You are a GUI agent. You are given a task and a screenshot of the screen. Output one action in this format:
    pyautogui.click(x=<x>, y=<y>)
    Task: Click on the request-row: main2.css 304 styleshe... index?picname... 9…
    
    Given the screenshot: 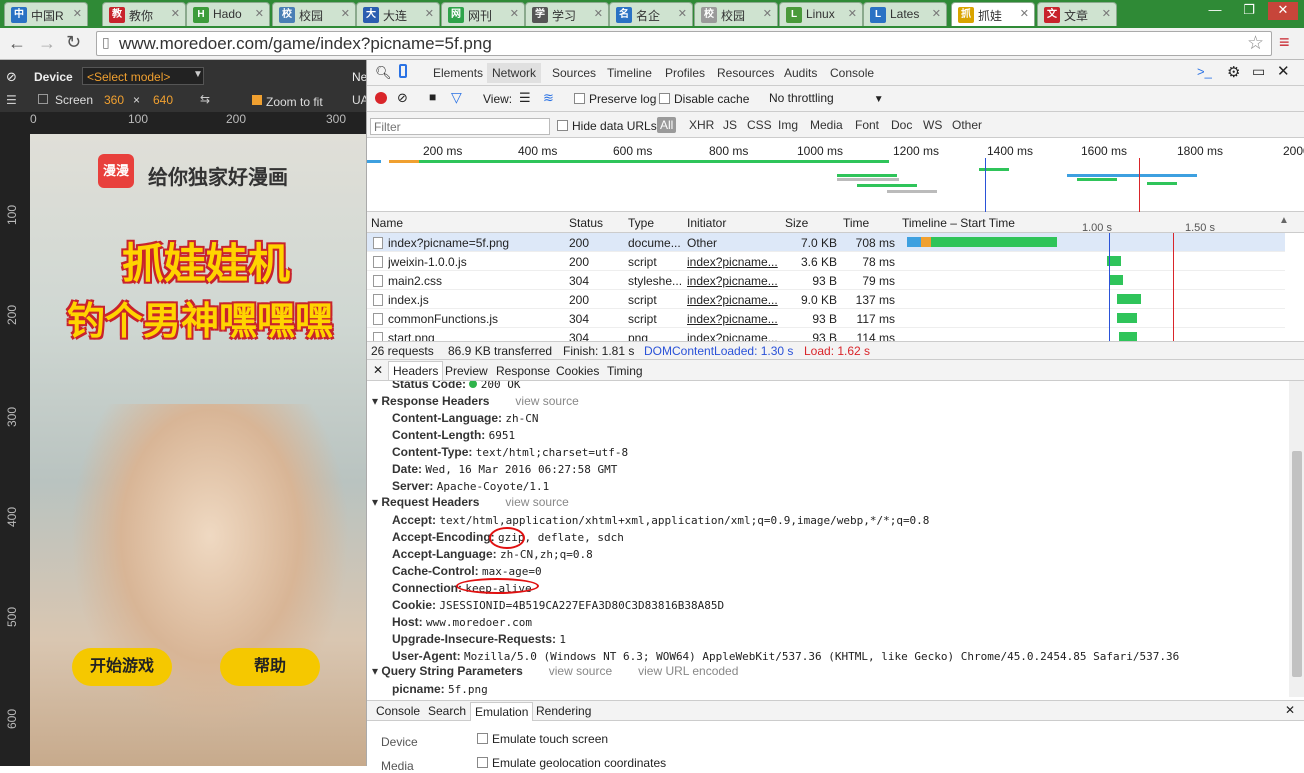 What is the action you would take?
    pyautogui.click(x=826, y=280)
    